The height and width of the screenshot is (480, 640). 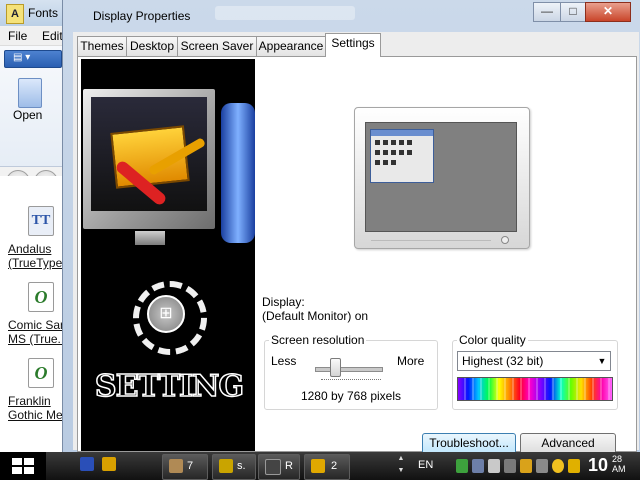 What do you see at coordinates (102, 46) in the screenshot?
I see `tab-themes: Themes` at bounding box center [102, 46].